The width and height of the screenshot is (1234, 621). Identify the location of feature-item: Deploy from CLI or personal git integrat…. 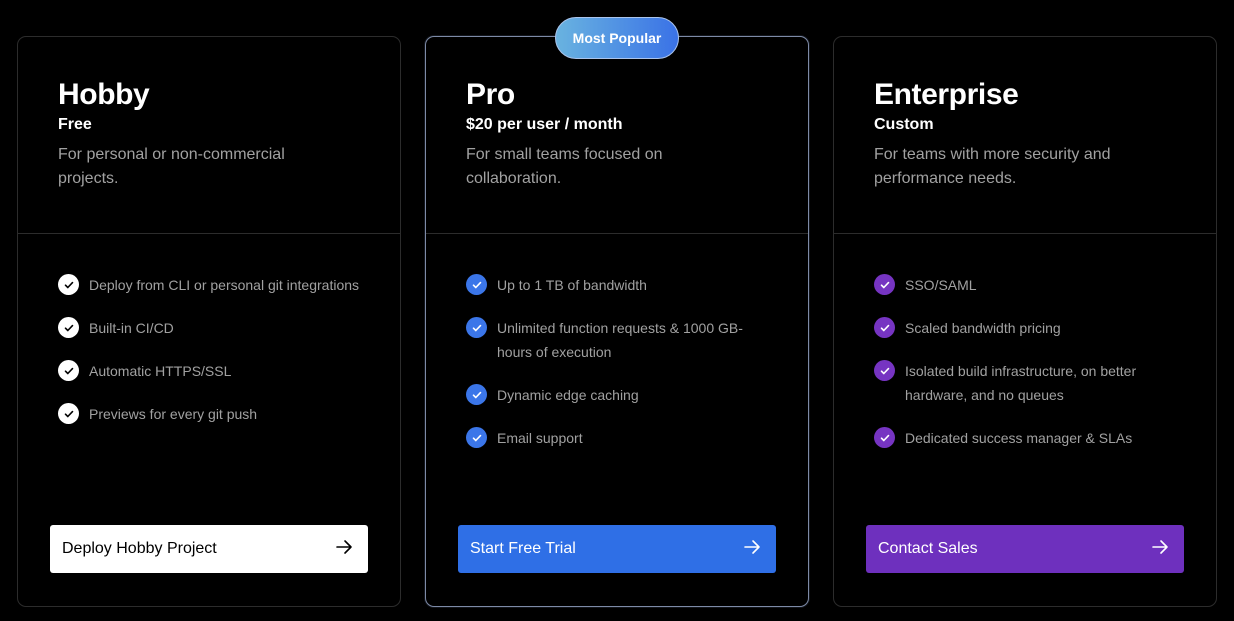
(209, 285).